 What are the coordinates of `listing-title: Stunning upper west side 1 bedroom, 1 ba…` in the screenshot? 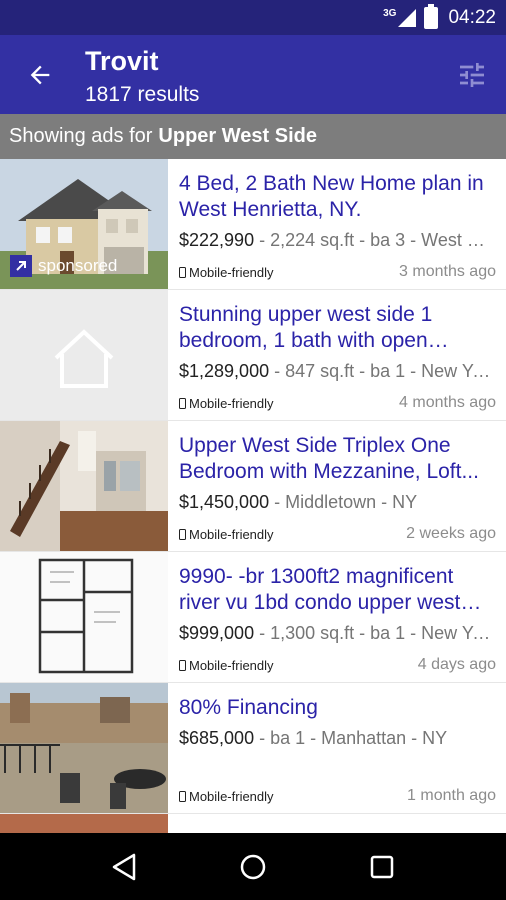 It's located at (337, 328).